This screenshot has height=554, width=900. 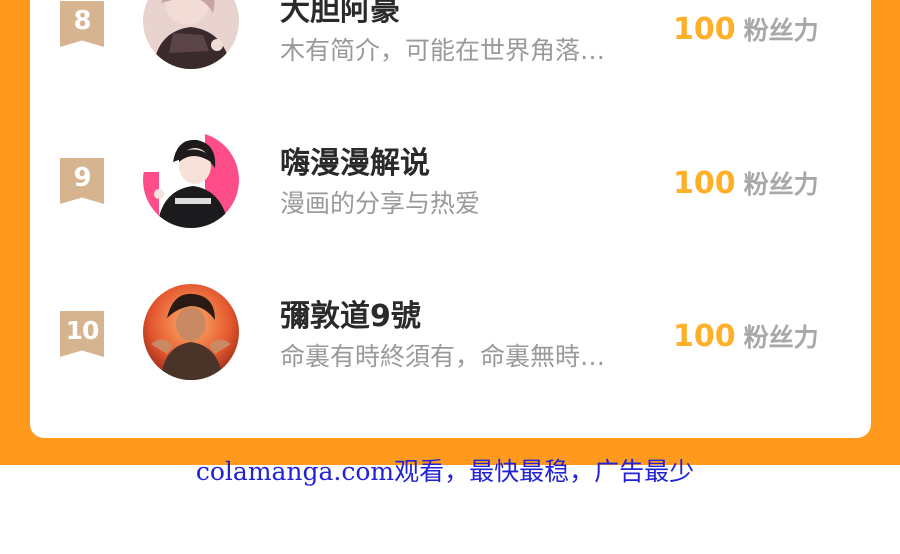 What do you see at coordinates (191, 180) in the screenshot?
I see `avatar-anime-girl-icon` at bounding box center [191, 180].